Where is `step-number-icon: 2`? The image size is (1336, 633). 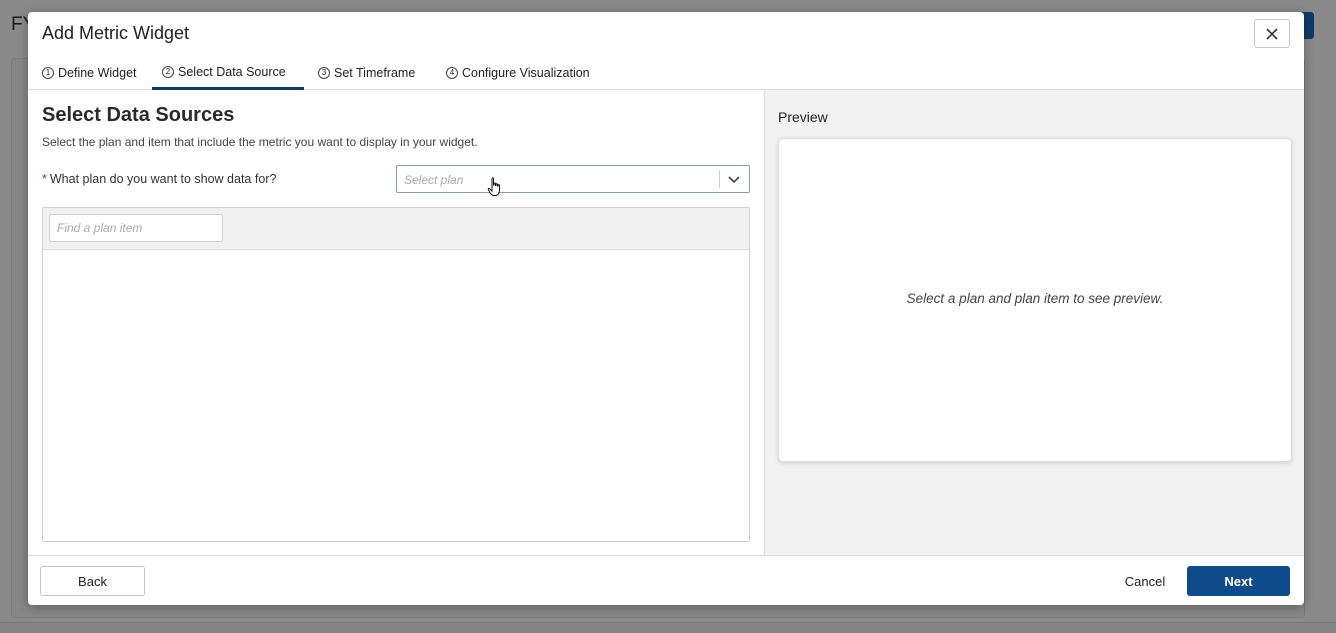
step-number-icon: 2 is located at coordinates (168, 71).